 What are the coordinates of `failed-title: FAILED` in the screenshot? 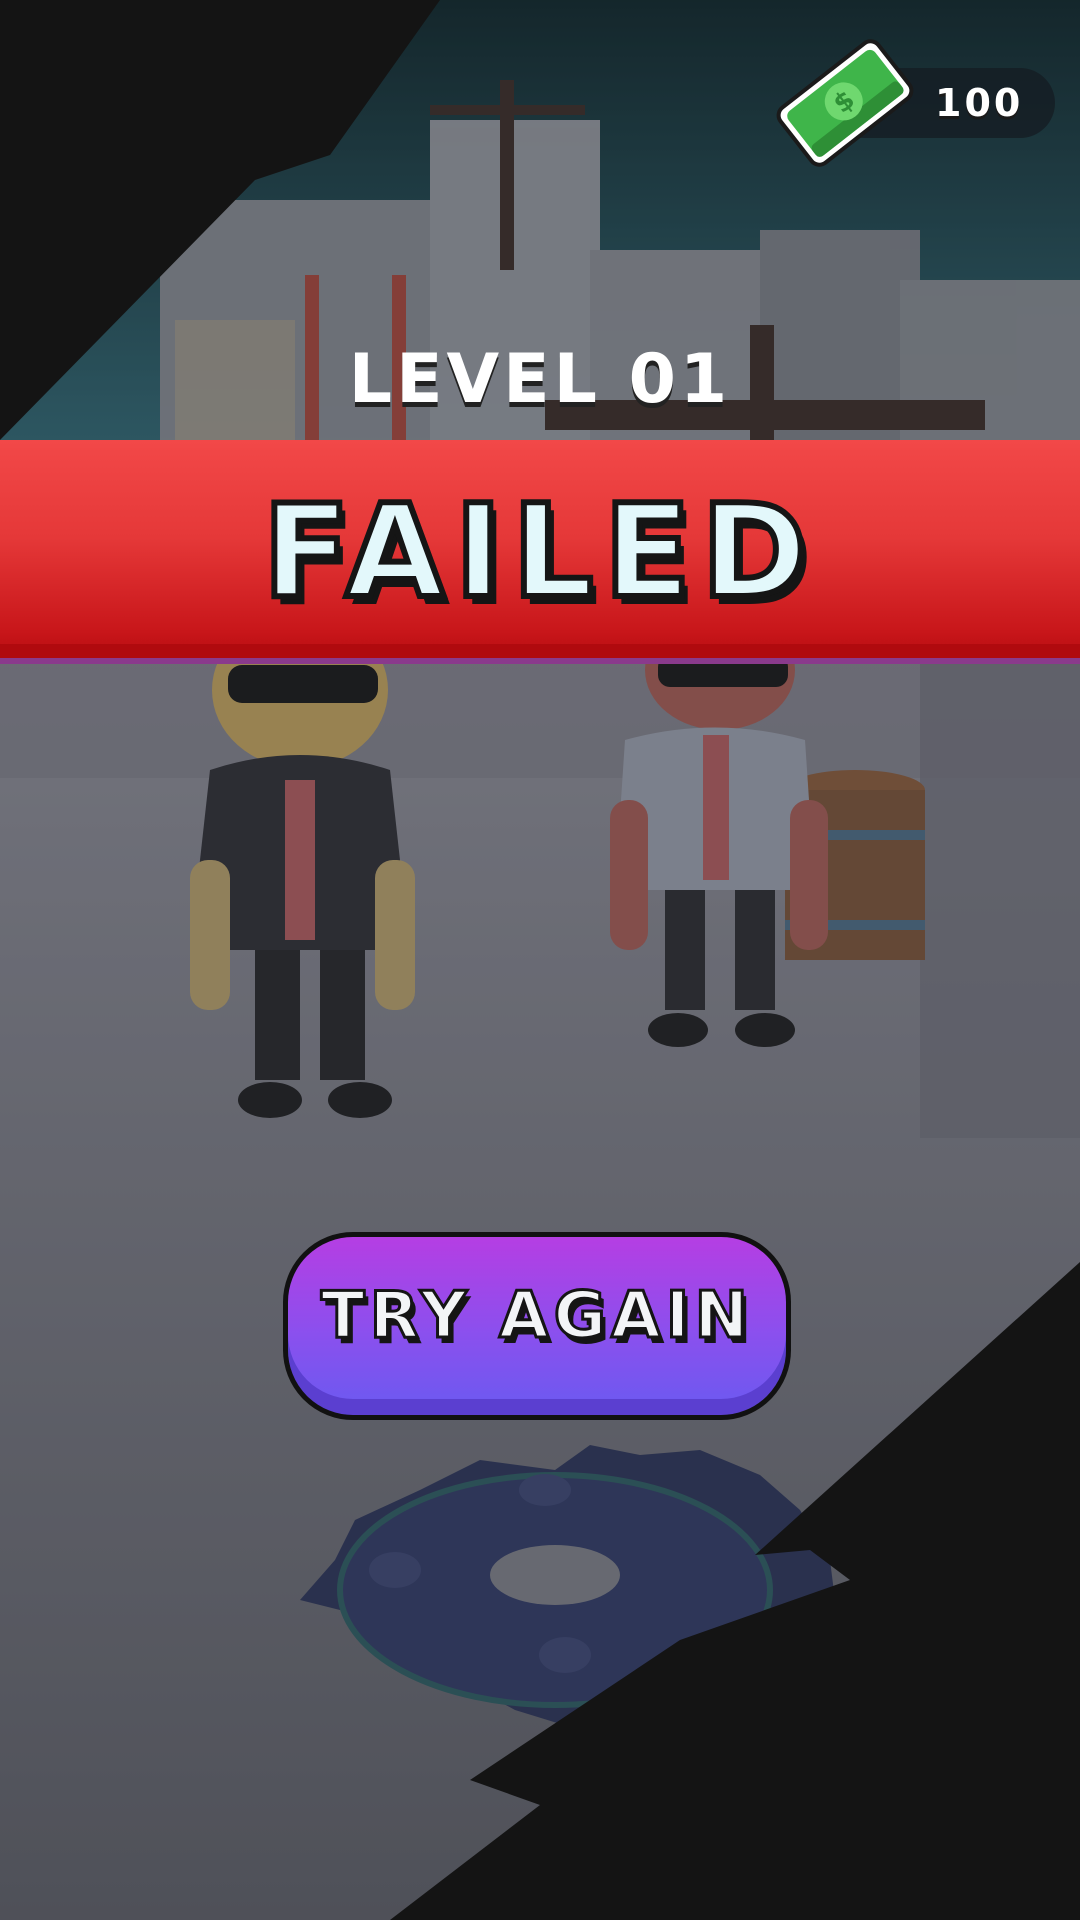 It's located at (539, 552).